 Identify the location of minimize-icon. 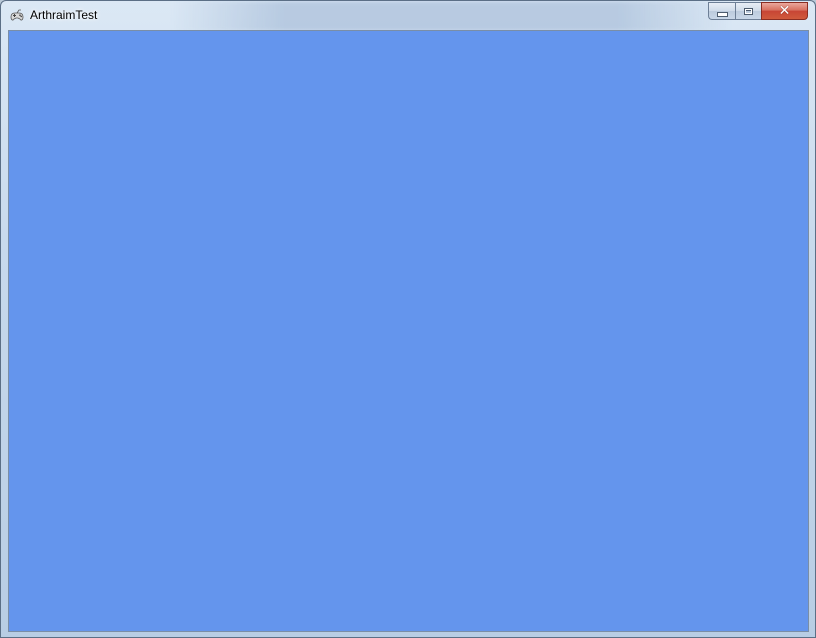
(722, 14).